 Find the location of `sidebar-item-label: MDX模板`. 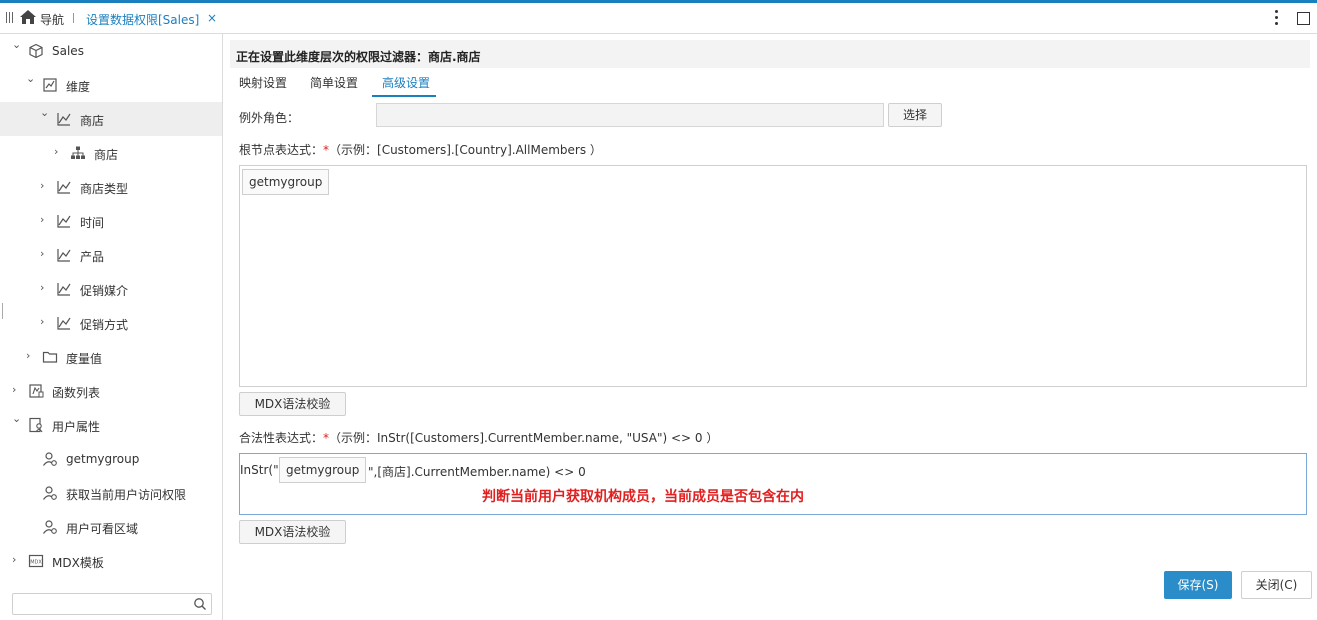

sidebar-item-label: MDX模板 is located at coordinates (78, 563).